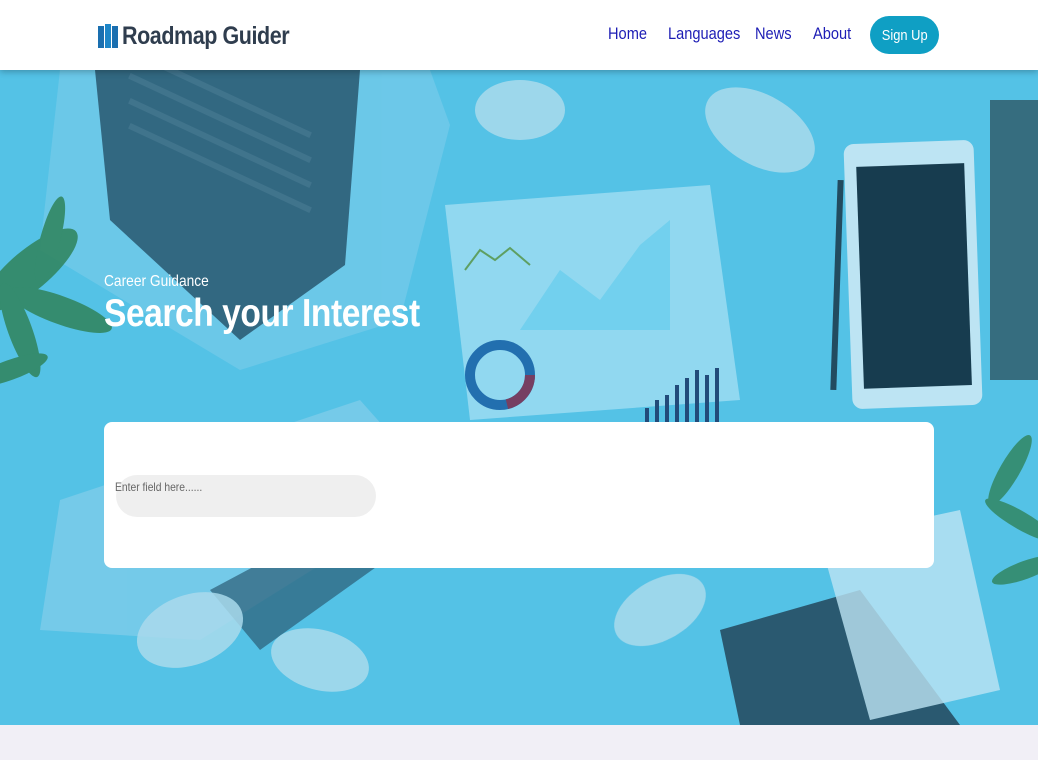  I want to click on search-input, so click(246, 496).